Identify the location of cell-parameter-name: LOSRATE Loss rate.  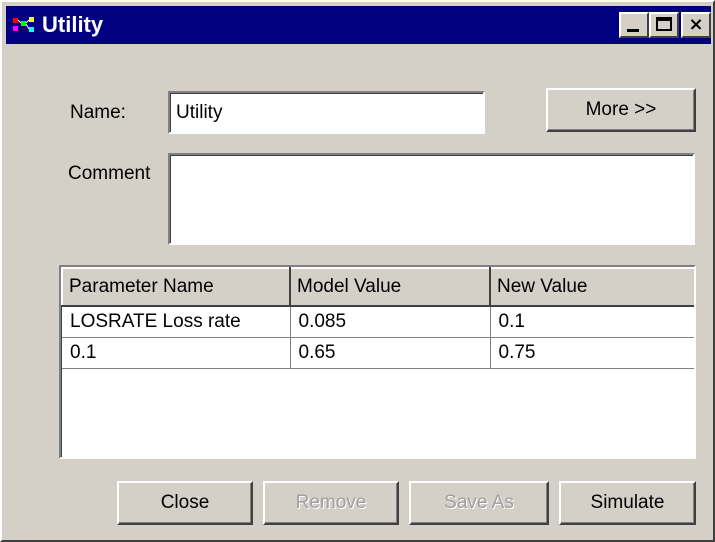
(176, 322).